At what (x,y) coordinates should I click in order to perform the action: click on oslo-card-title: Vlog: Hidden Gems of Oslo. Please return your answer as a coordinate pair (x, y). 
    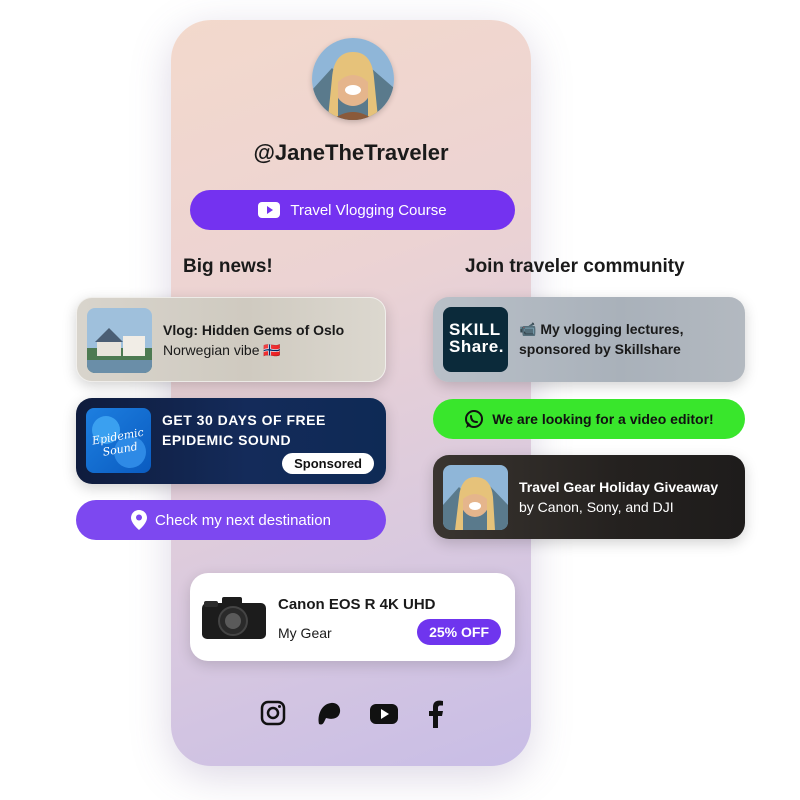
    Looking at the image, I should click on (254, 330).